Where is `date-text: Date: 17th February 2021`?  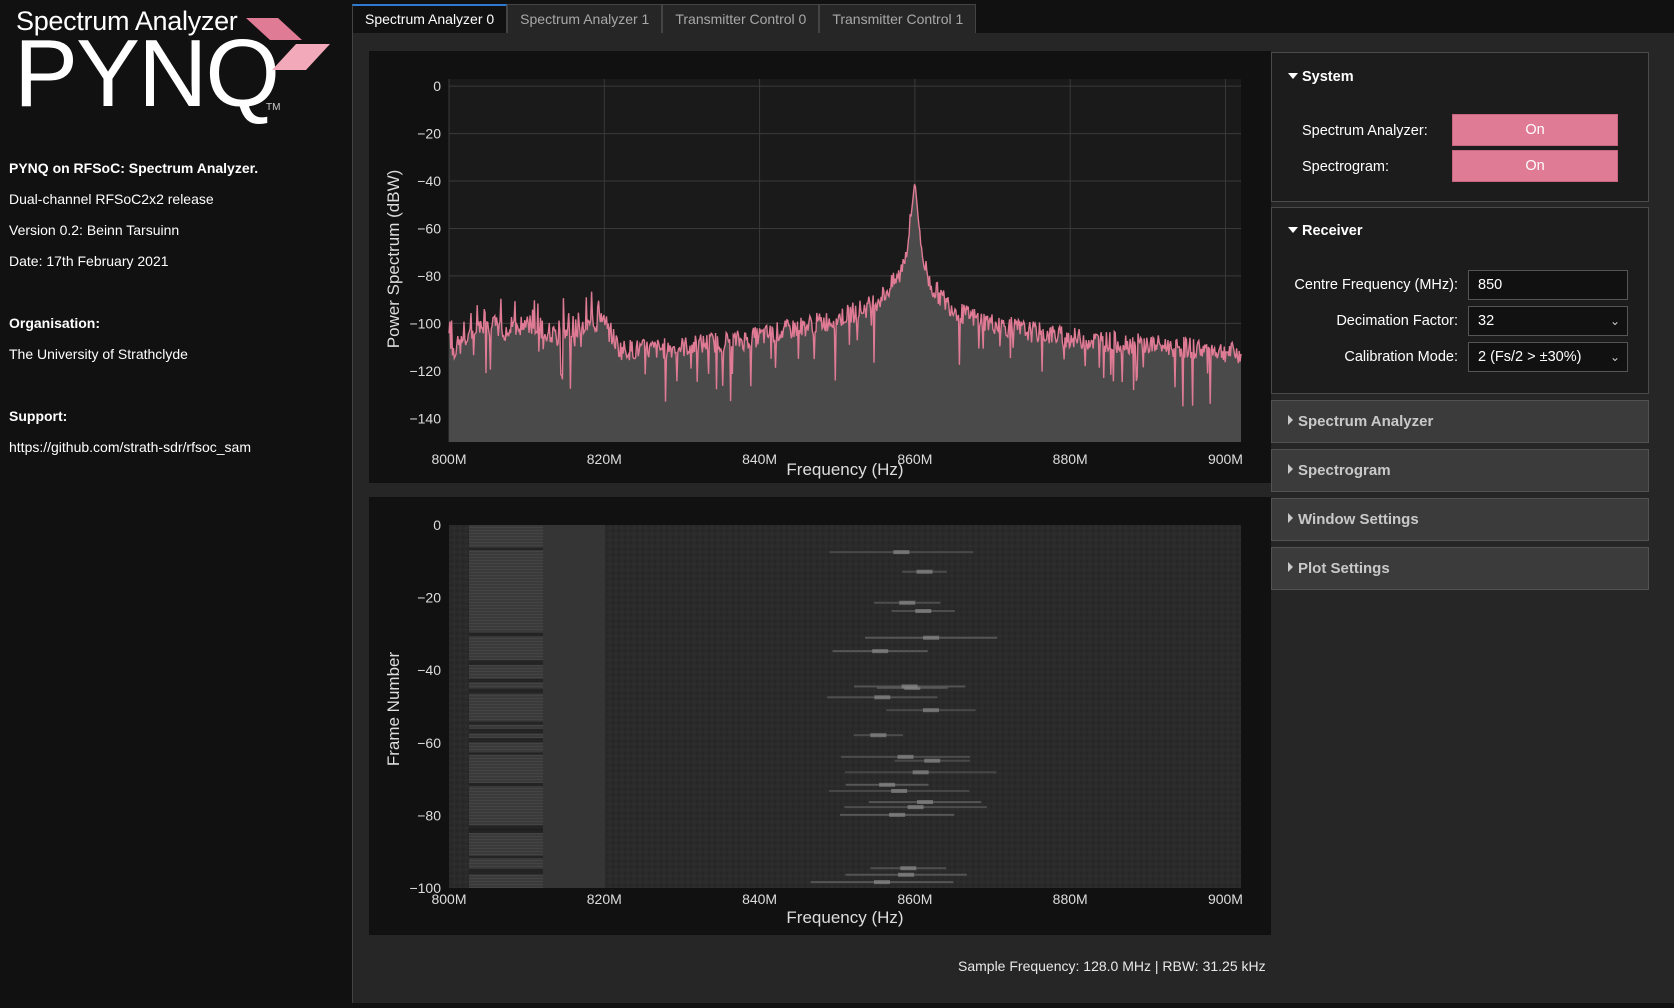
date-text: Date: 17th February 2021 is located at coordinates (89, 261).